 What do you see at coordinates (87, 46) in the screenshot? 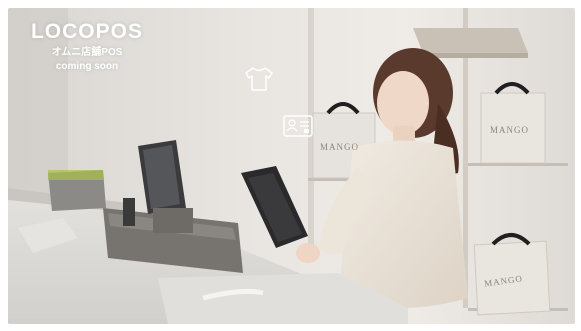
I see `brand-overlay: LOCOPOS オムニ店舗POS coming soon` at bounding box center [87, 46].